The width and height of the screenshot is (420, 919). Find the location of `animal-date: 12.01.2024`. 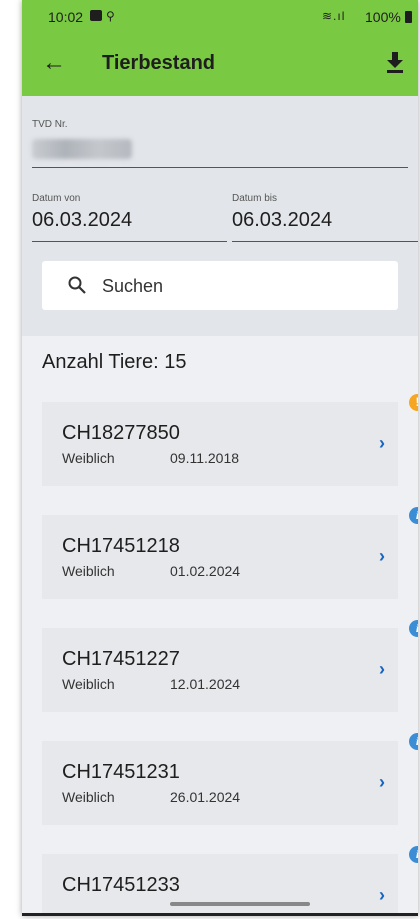

animal-date: 12.01.2024 is located at coordinates (205, 684).